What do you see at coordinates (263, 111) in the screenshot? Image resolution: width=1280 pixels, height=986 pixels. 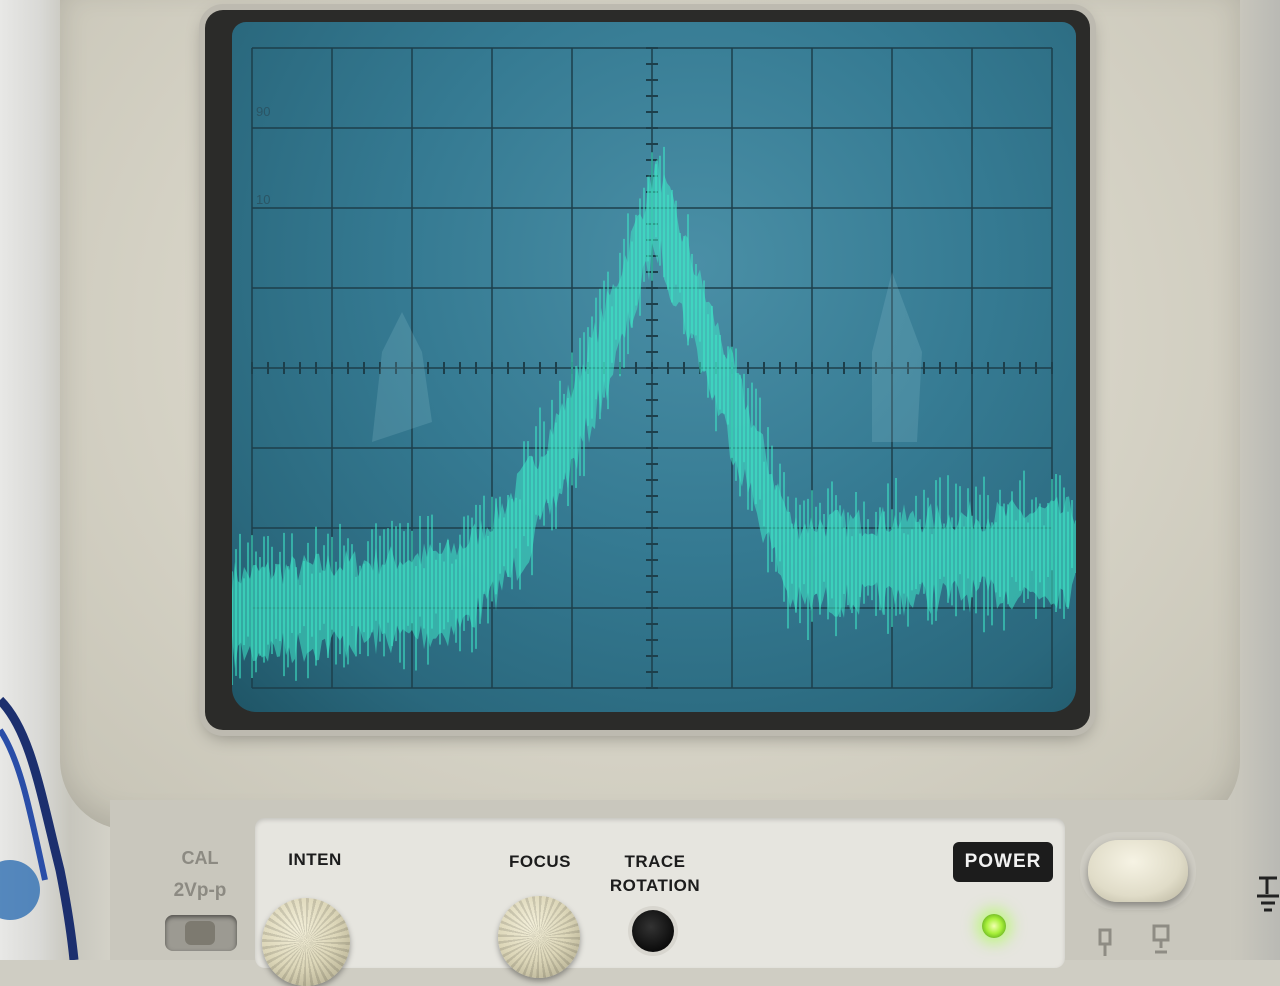 I see `mark-90: 90` at bounding box center [263, 111].